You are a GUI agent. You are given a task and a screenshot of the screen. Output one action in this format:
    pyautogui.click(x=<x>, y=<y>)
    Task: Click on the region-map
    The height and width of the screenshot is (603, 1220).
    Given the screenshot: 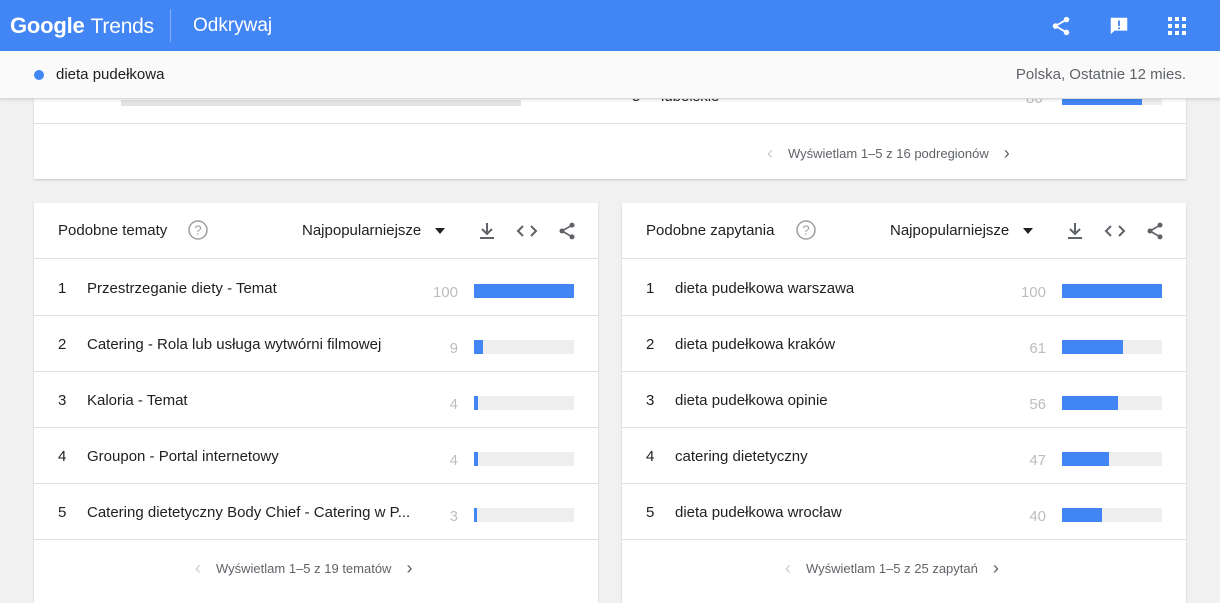 What is the action you would take?
    pyautogui.click(x=321, y=103)
    